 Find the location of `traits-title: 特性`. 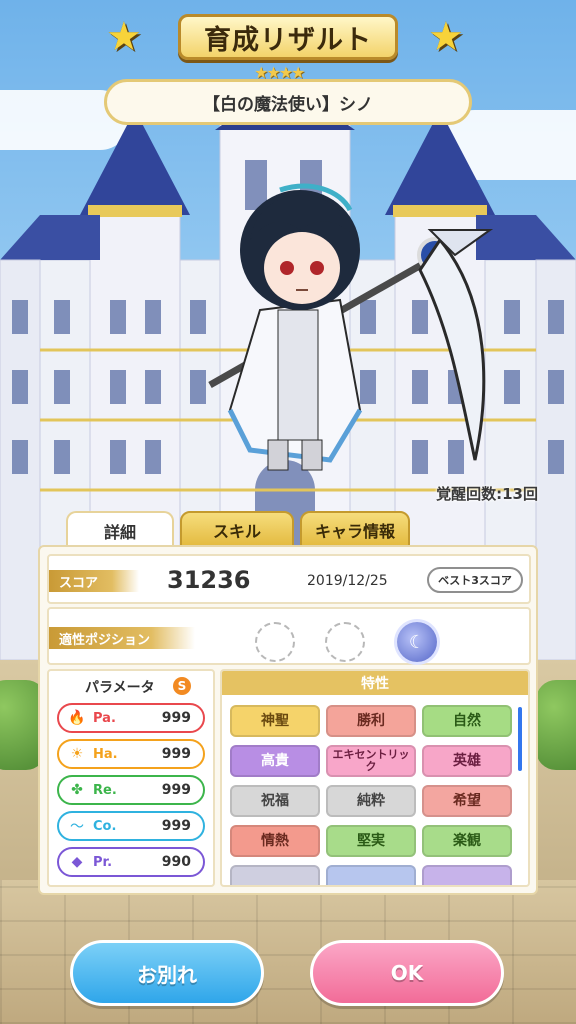

traits-title: 特性 is located at coordinates (375, 683).